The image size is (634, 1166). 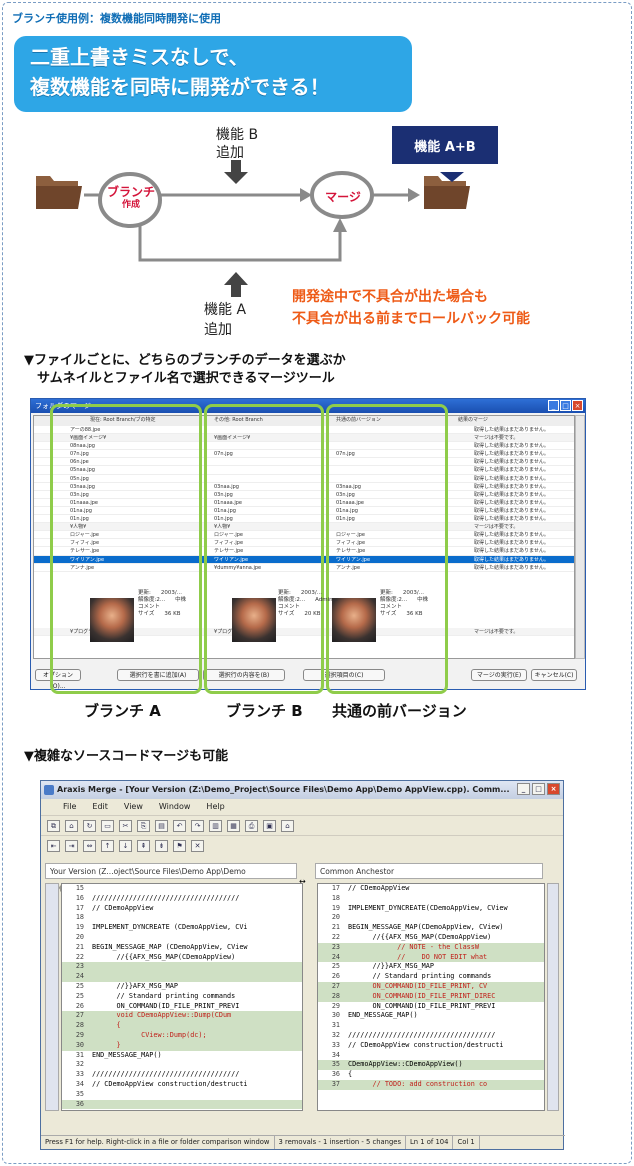 I want to click on code-line: 34// CDemoAppView construction/destructi, so click(x=182, y=1085).